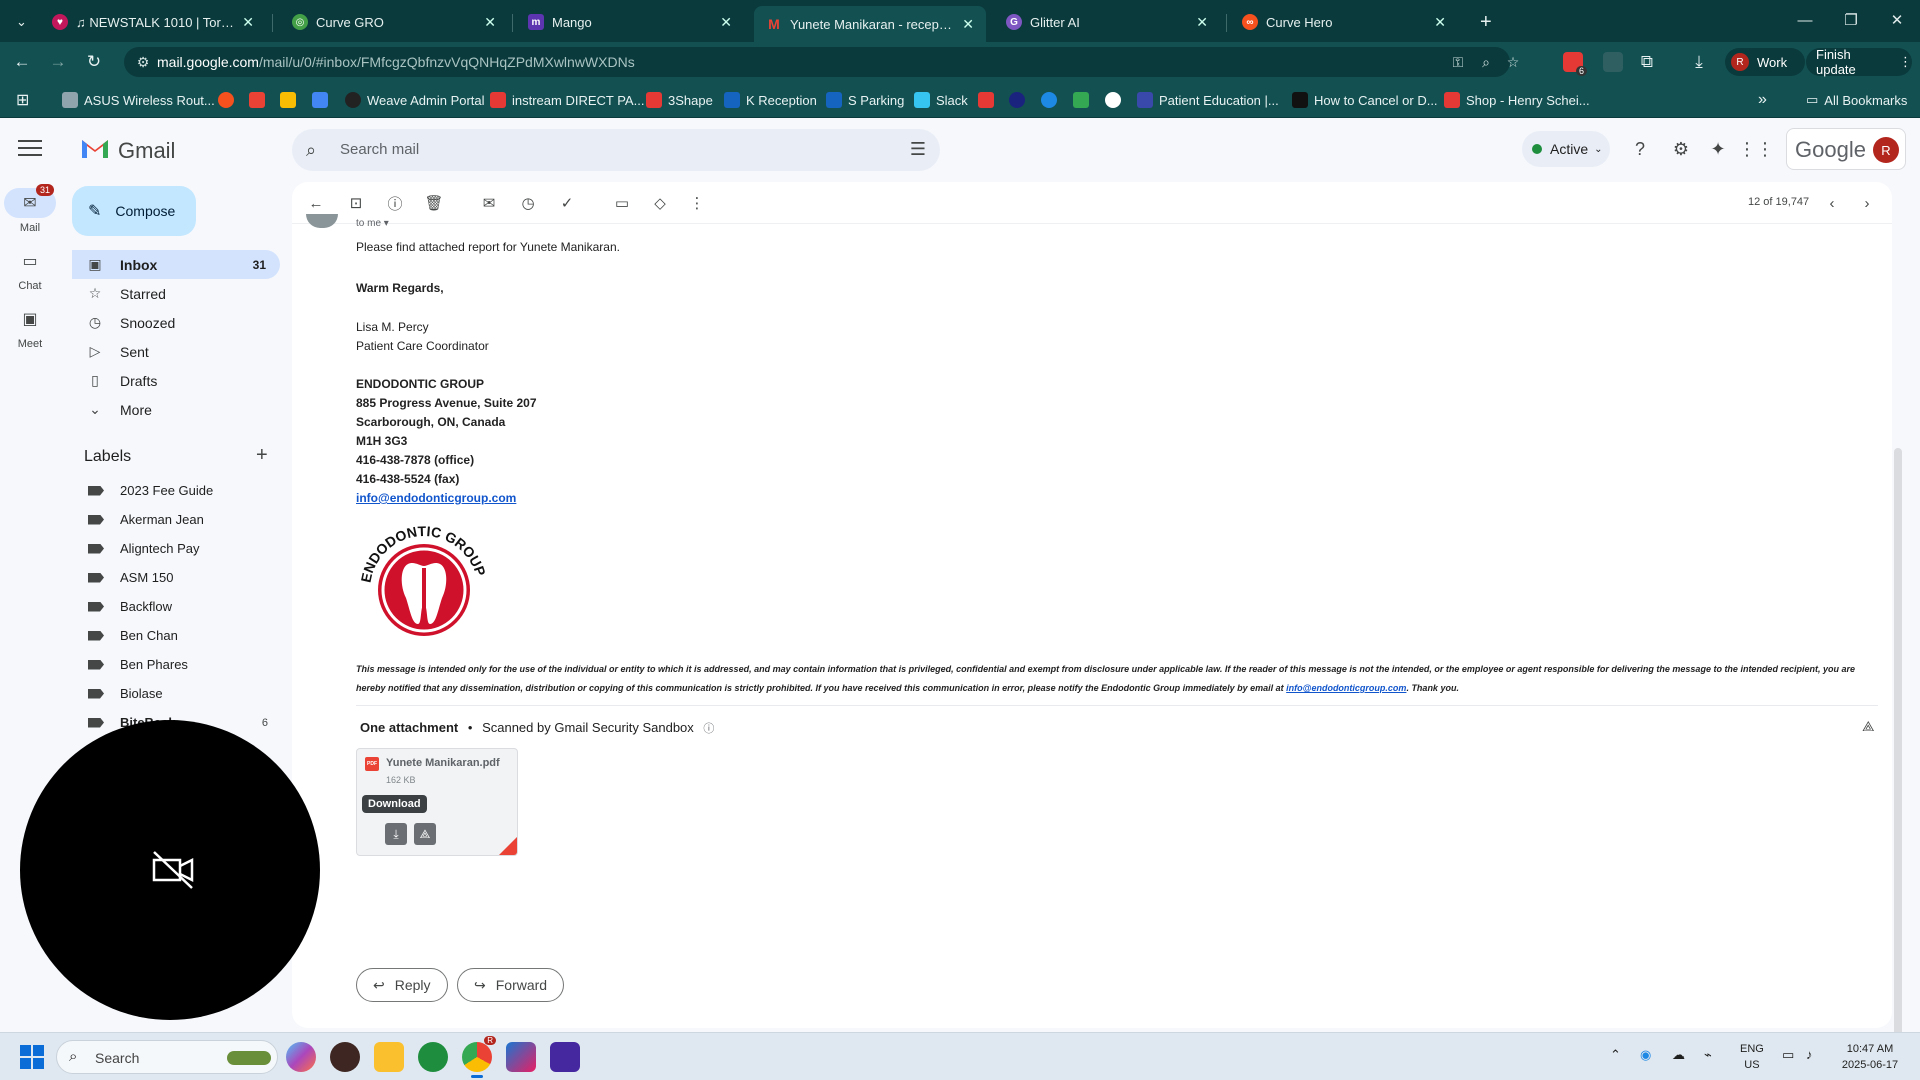  What do you see at coordinates (1458, 62) in the screenshot?
I see `password-key-icon: ⚿` at bounding box center [1458, 62].